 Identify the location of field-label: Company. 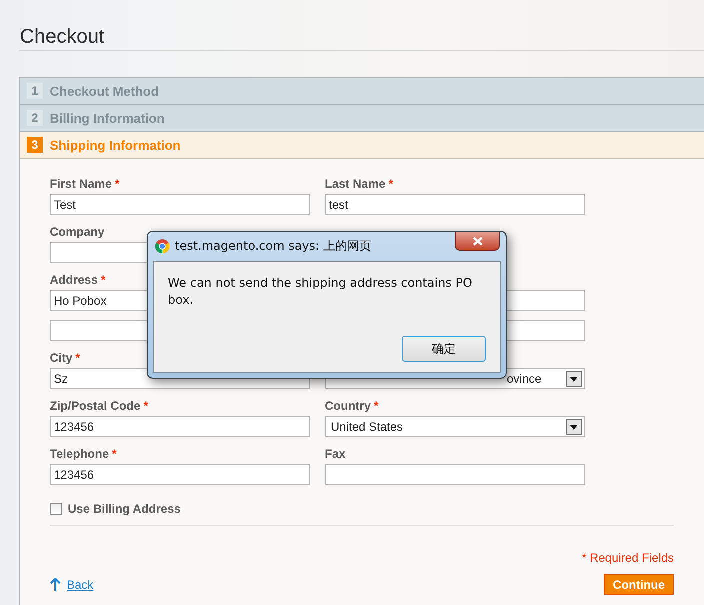
(77, 232).